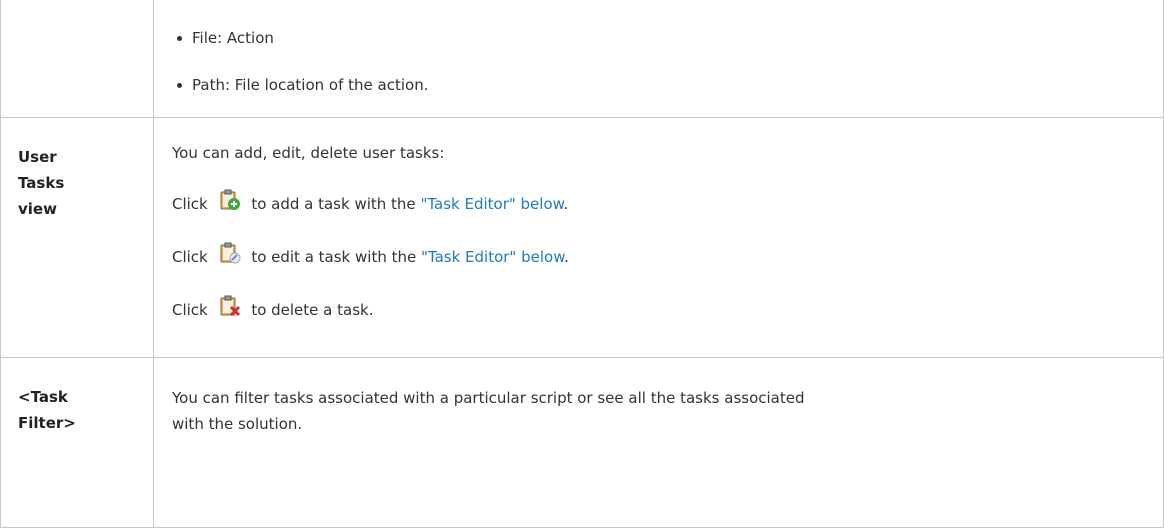 The image size is (1164, 528). Describe the element at coordinates (333, 204) in the screenshot. I see `add-text: to add a task with the` at that location.